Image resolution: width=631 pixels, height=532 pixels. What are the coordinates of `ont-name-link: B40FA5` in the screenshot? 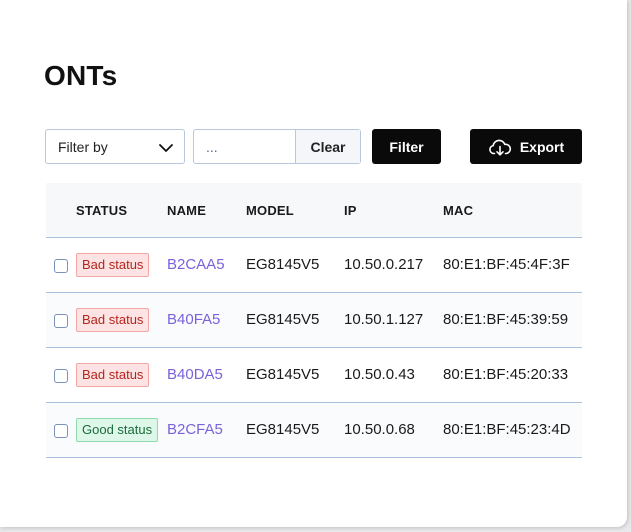 It's located at (193, 319).